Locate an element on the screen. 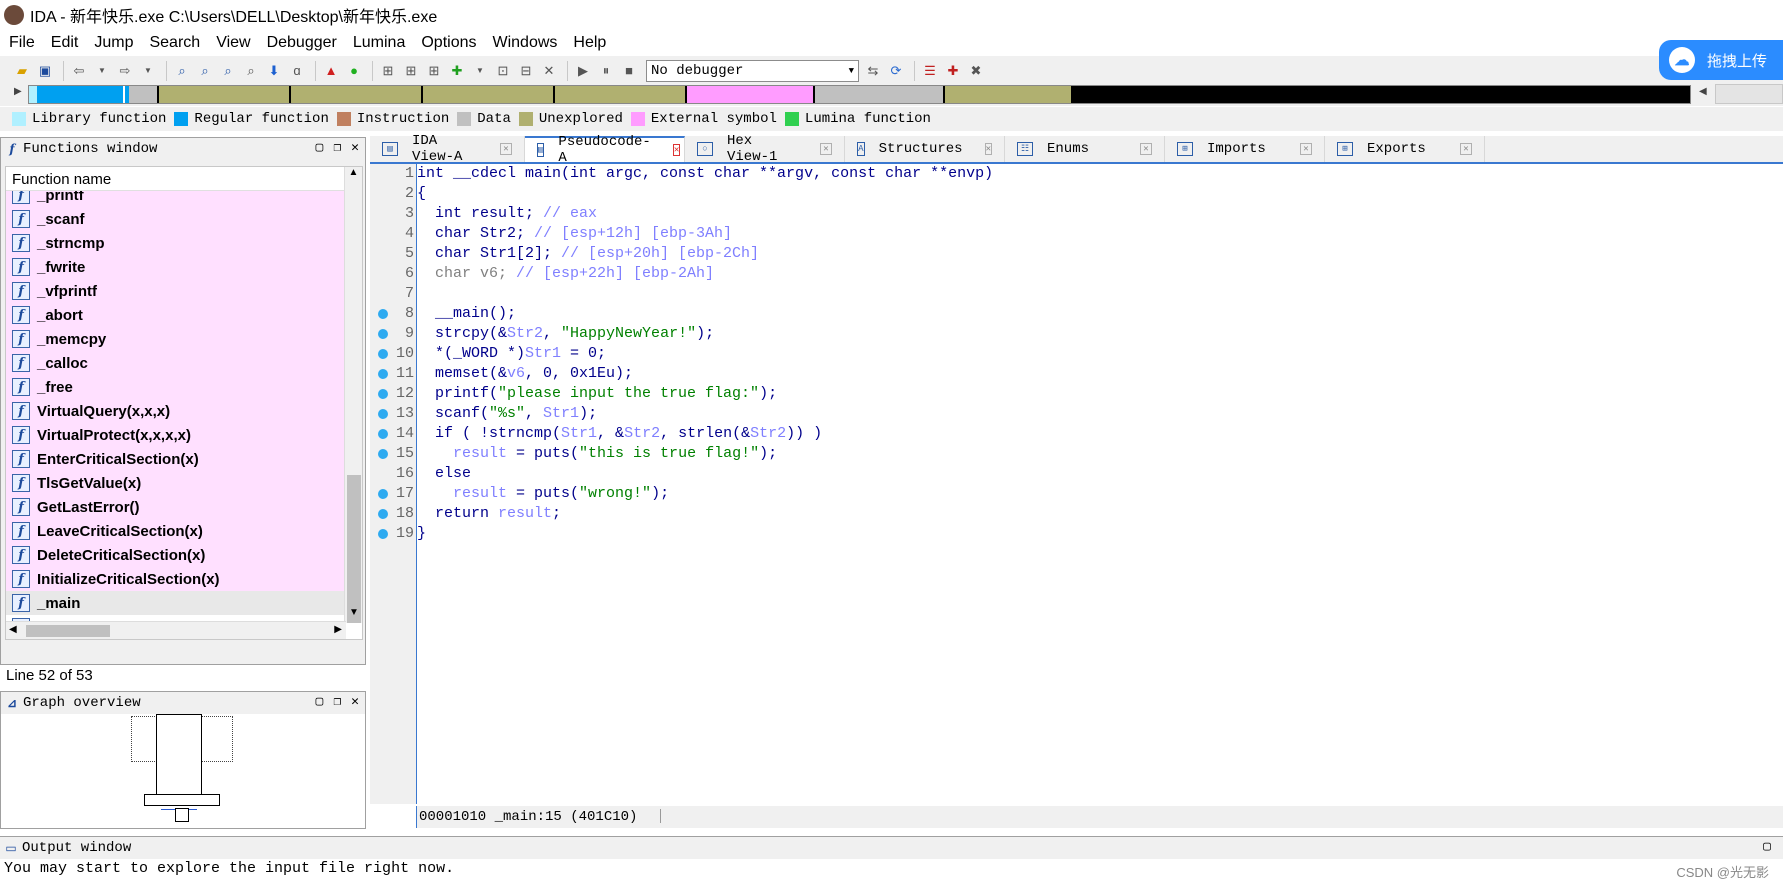 The image size is (1783, 887). column-header-function-name: Function name is located at coordinates (184, 179).